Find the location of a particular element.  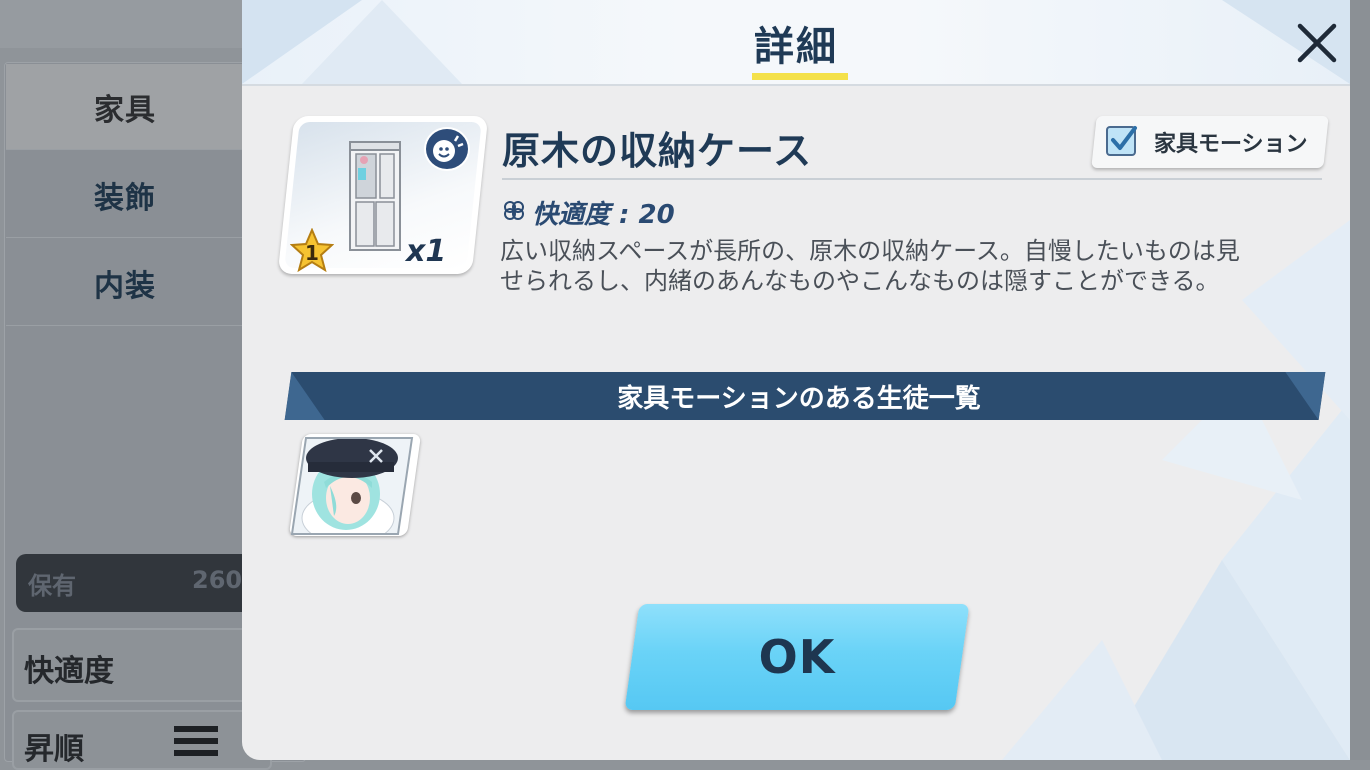

name-divider is located at coordinates (912, 179).